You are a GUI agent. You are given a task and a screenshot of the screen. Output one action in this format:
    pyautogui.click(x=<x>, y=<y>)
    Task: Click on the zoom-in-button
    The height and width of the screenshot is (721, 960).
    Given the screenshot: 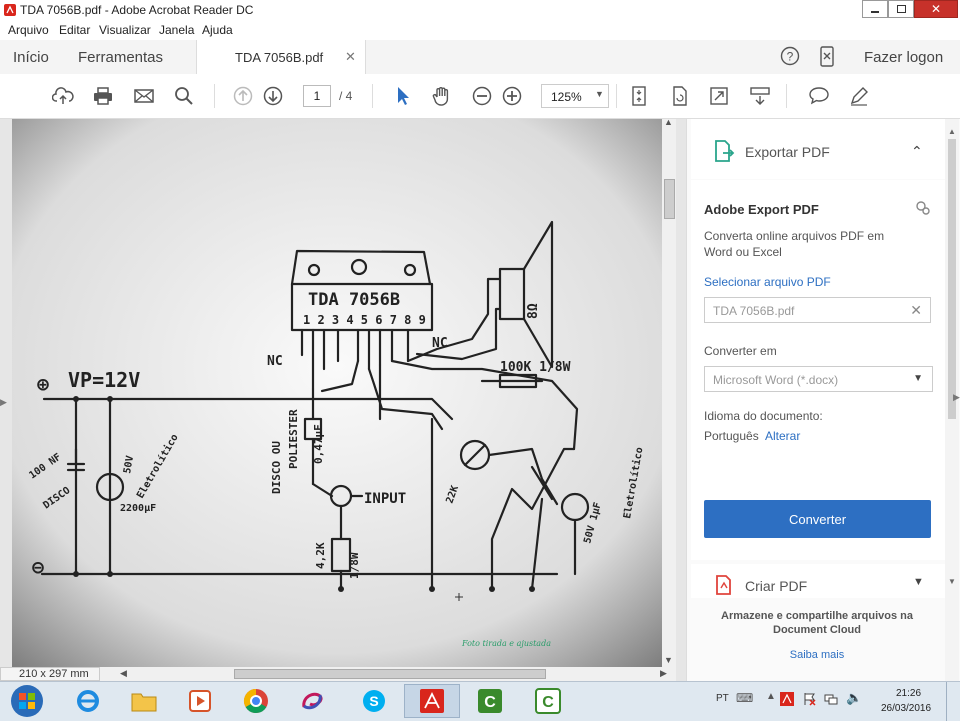 What is the action you would take?
    pyautogui.click(x=512, y=96)
    